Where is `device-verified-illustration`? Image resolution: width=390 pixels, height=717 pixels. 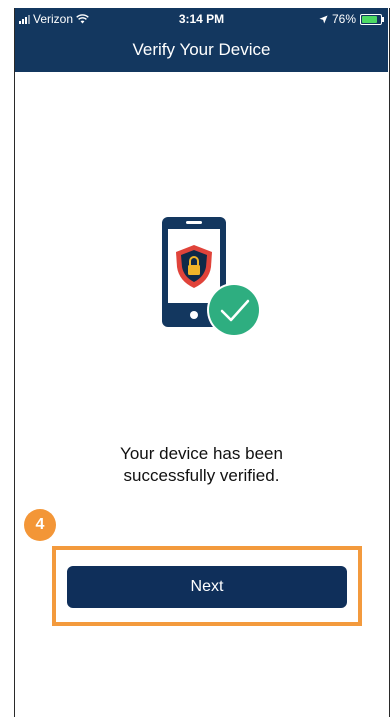
device-verified-illustration is located at coordinates (211, 277).